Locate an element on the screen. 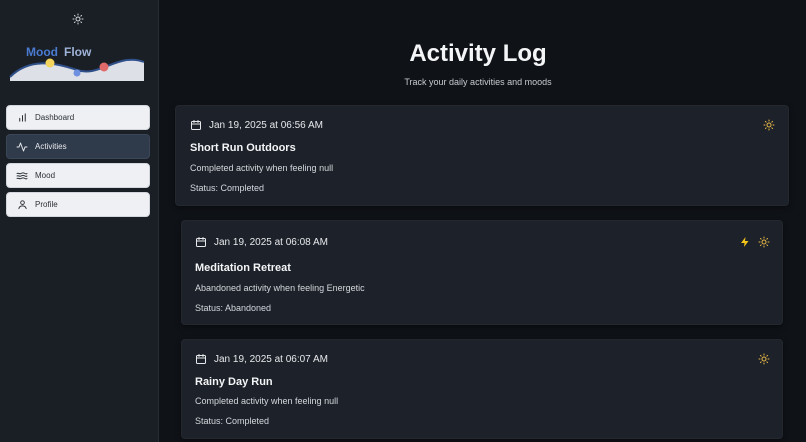  sidebar-item-profile: Profile is located at coordinates (78, 204).